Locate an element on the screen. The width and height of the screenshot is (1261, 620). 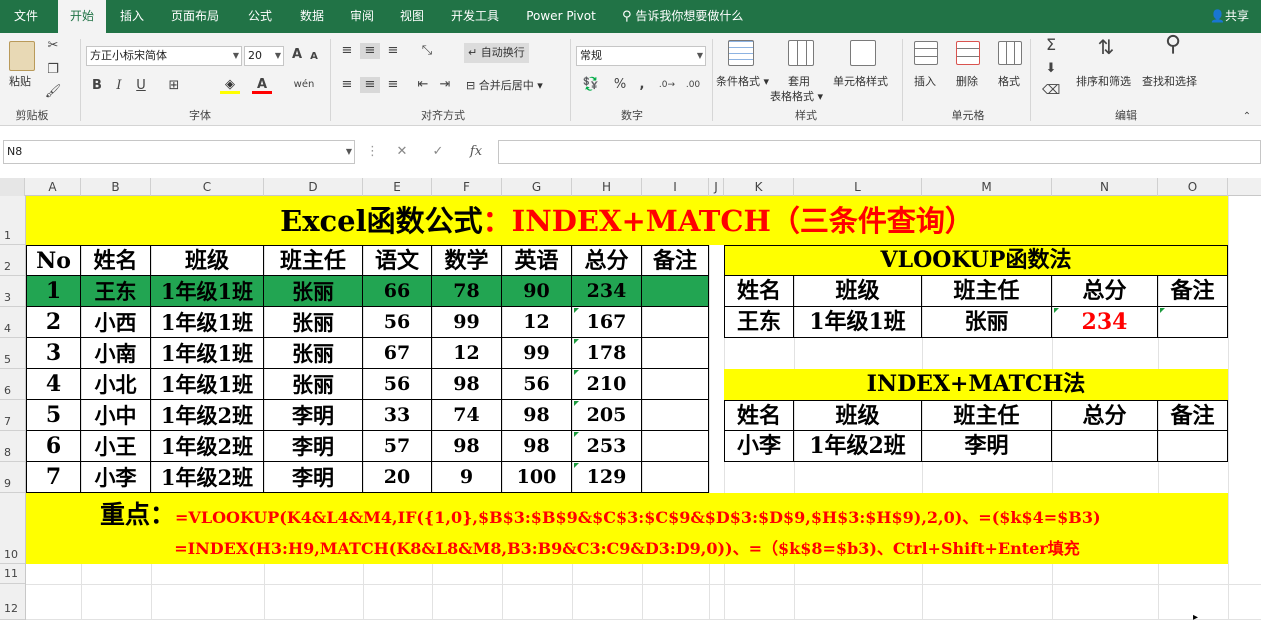
format-cells-icon is located at coordinates (1010, 53).